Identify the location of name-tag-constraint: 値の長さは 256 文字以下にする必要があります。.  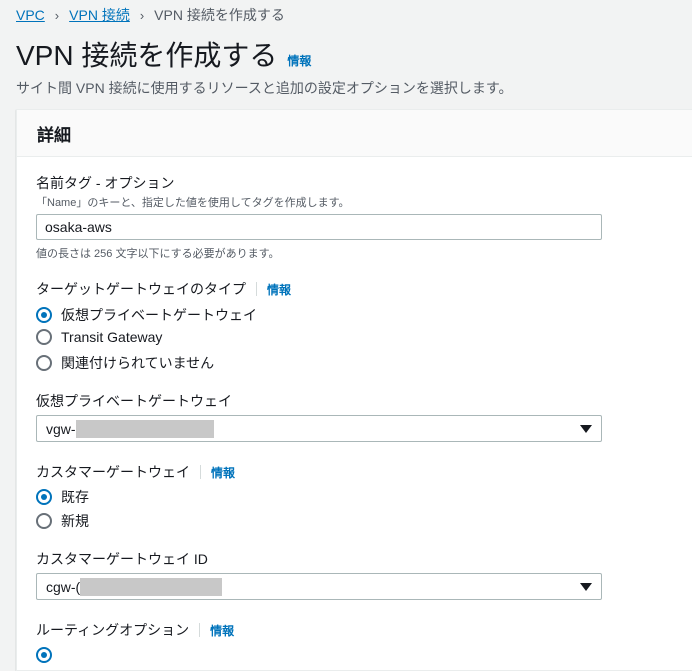
(158, 254).